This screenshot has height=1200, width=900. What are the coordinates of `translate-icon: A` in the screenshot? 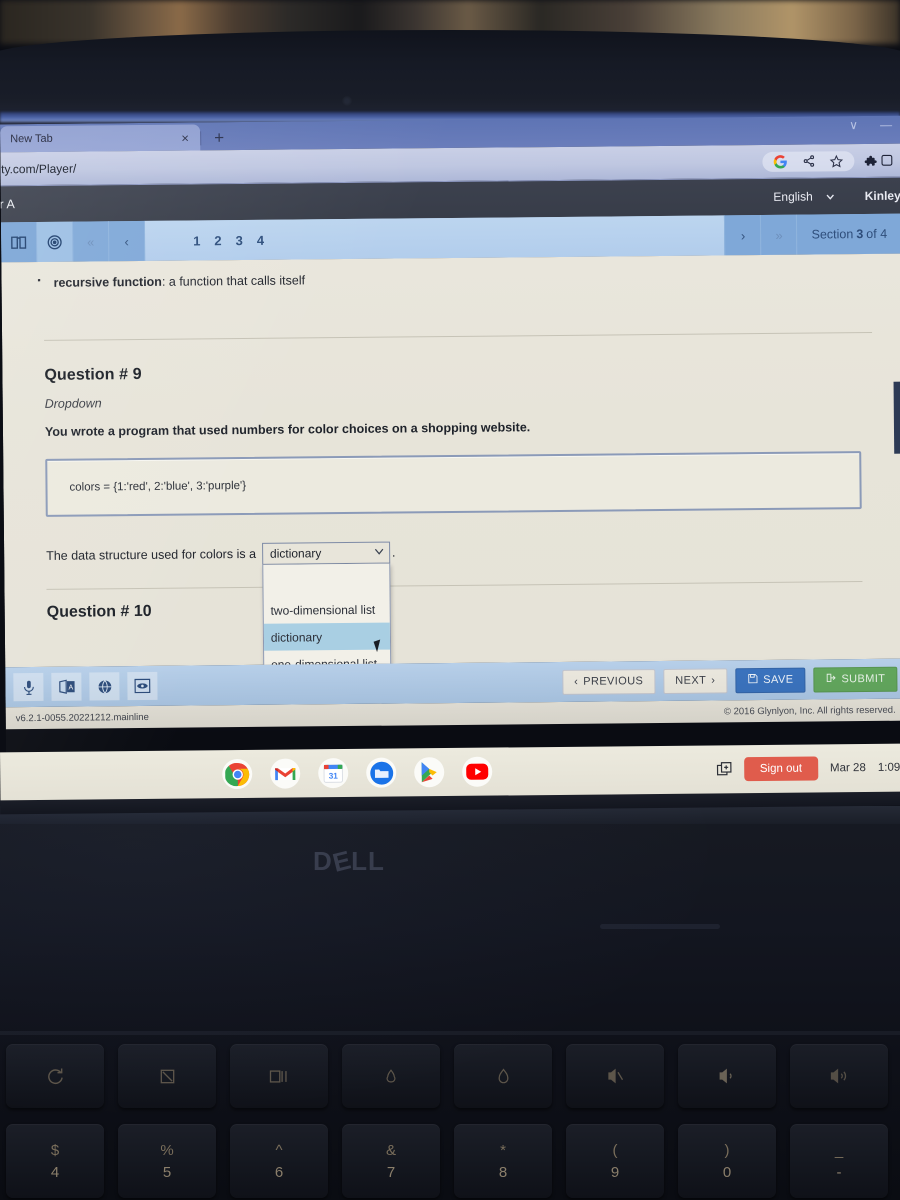 It's located at (66, 686).